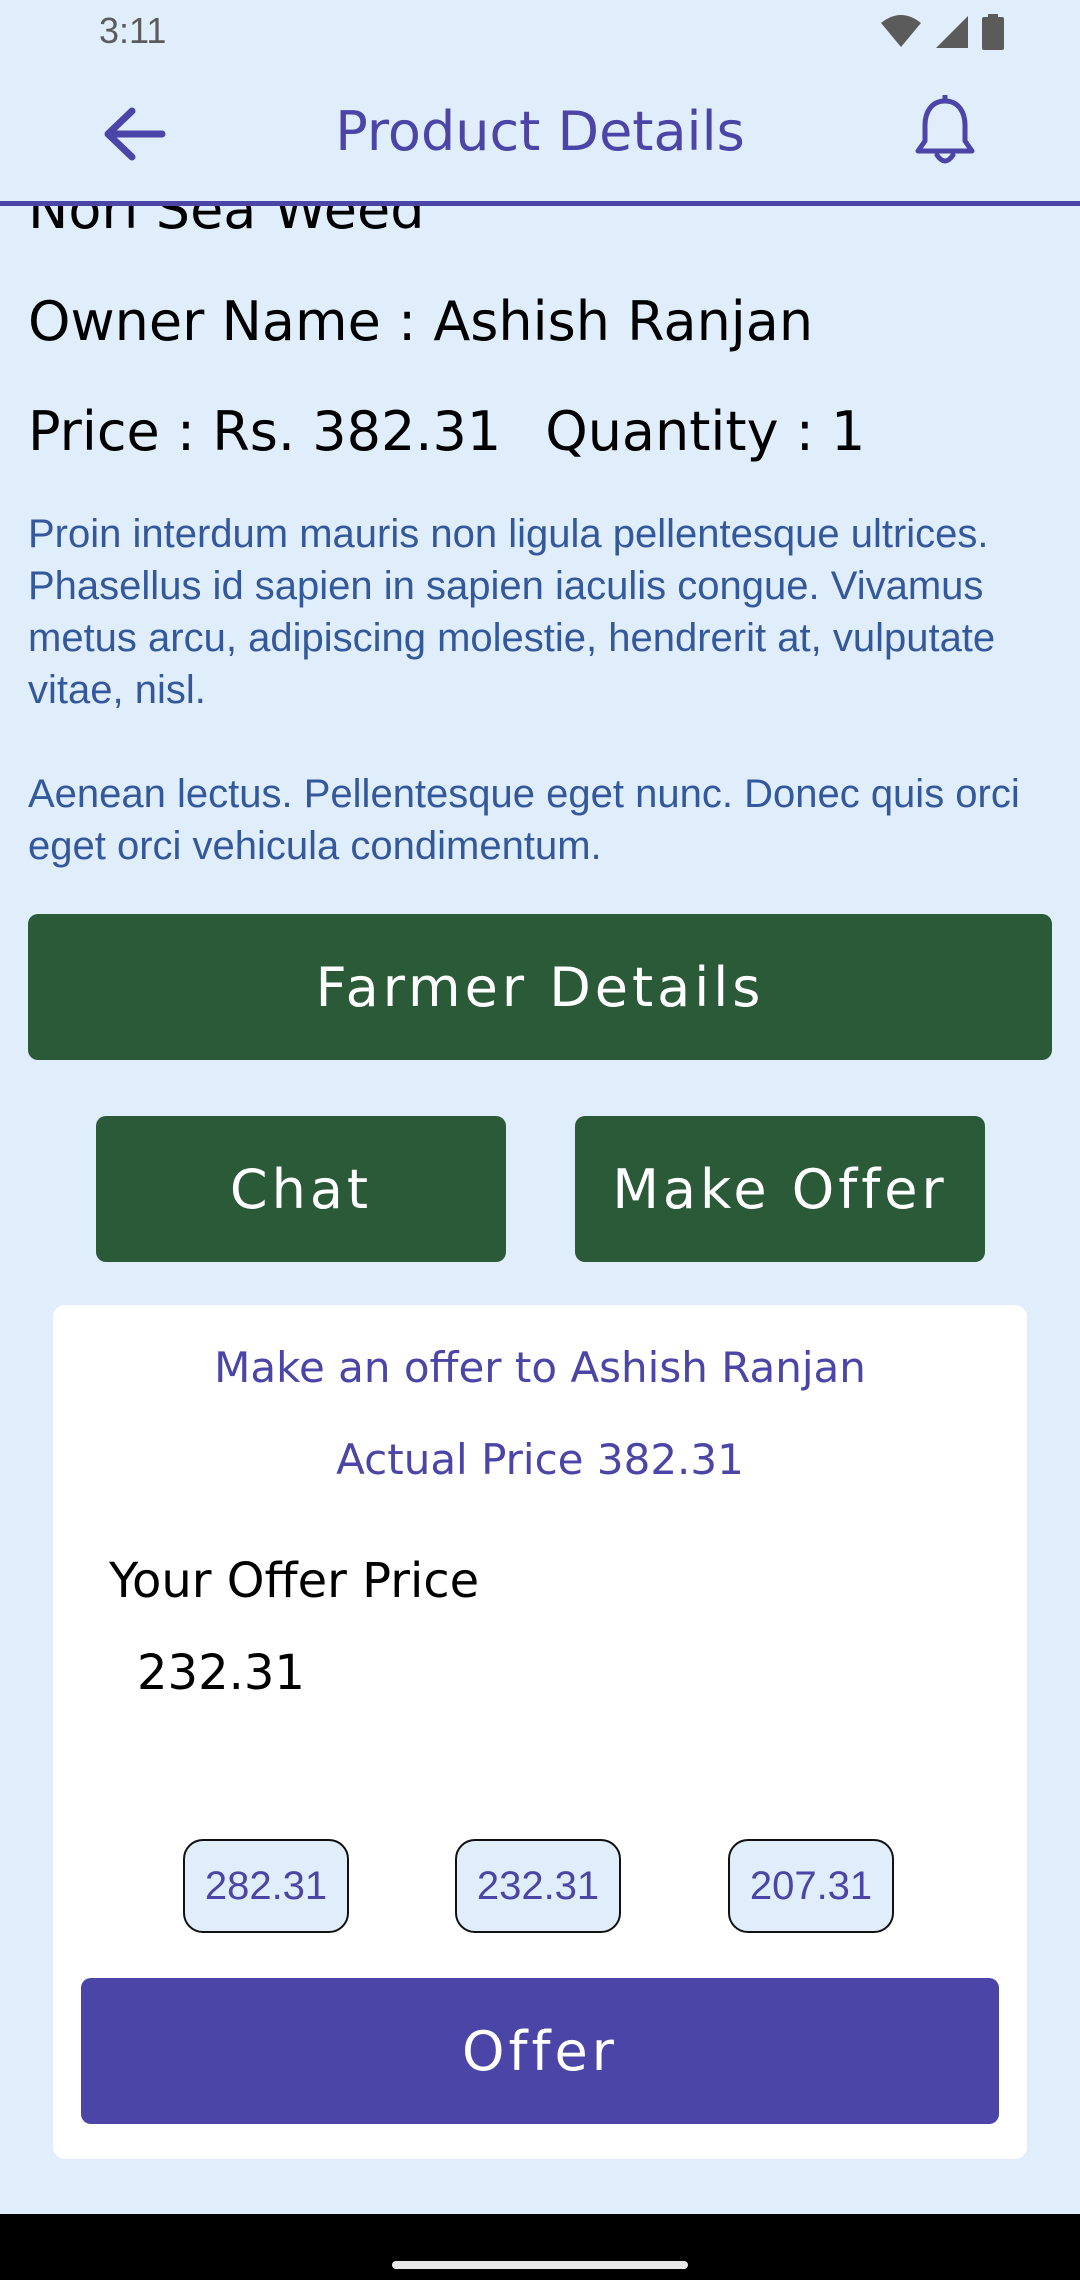 This screenshot has height=2280, width=1080. What do you see at coordinates (901, 34) in the screenshot?
I see `wifi-icon` at bounding box center [901, 34].